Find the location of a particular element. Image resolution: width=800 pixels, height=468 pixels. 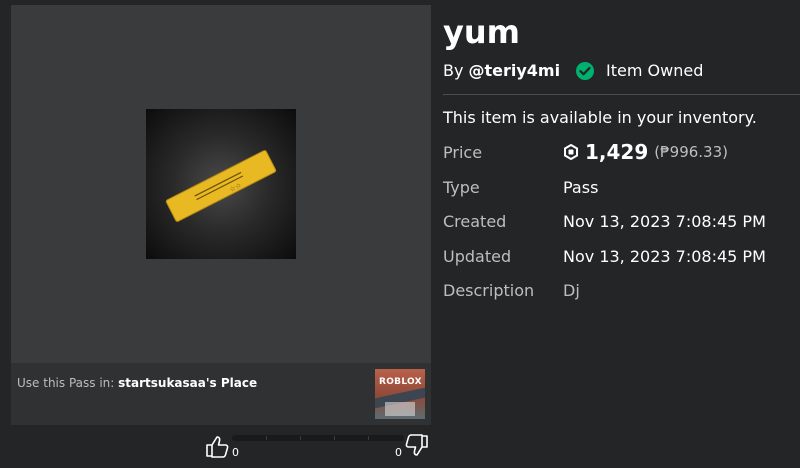

gold-pass-icon: ☆☆ is located at coordinates (221, 186).